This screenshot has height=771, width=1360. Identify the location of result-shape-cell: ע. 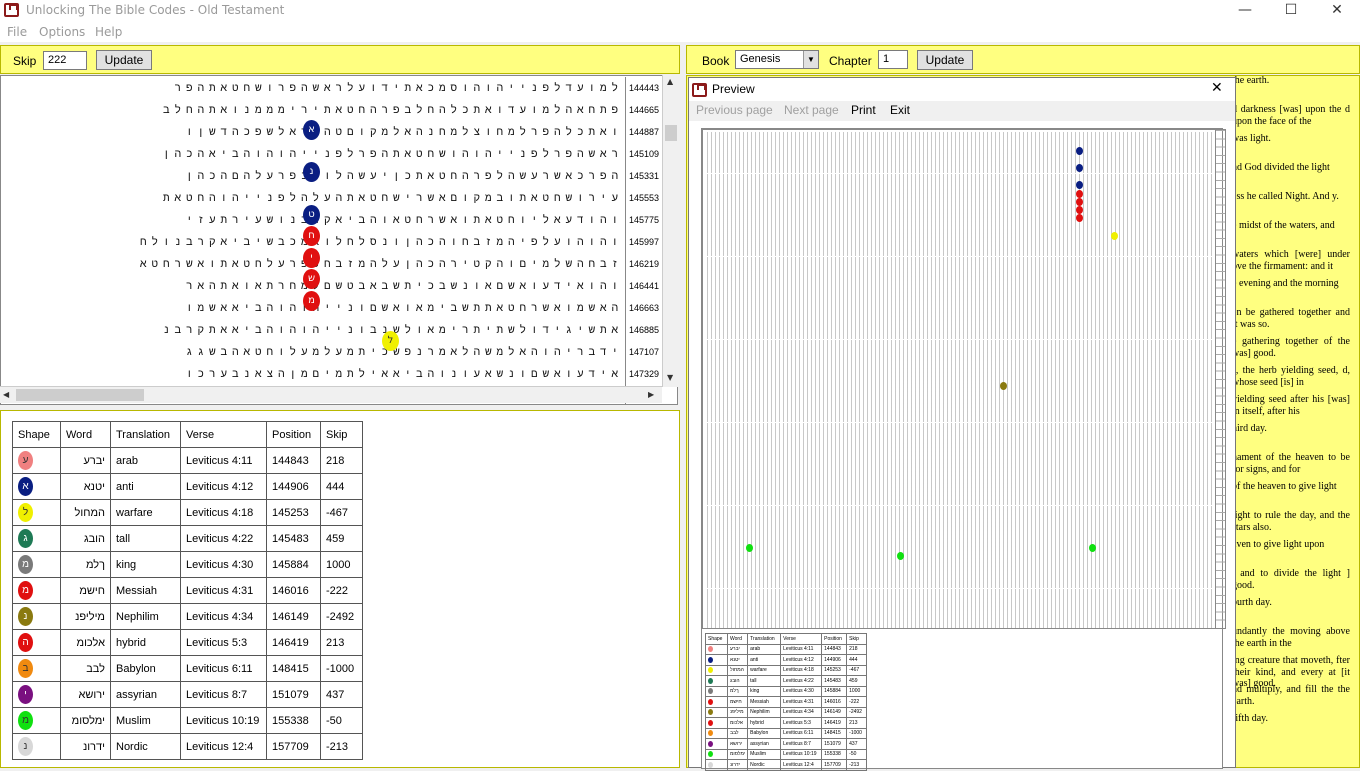
(36, 460).